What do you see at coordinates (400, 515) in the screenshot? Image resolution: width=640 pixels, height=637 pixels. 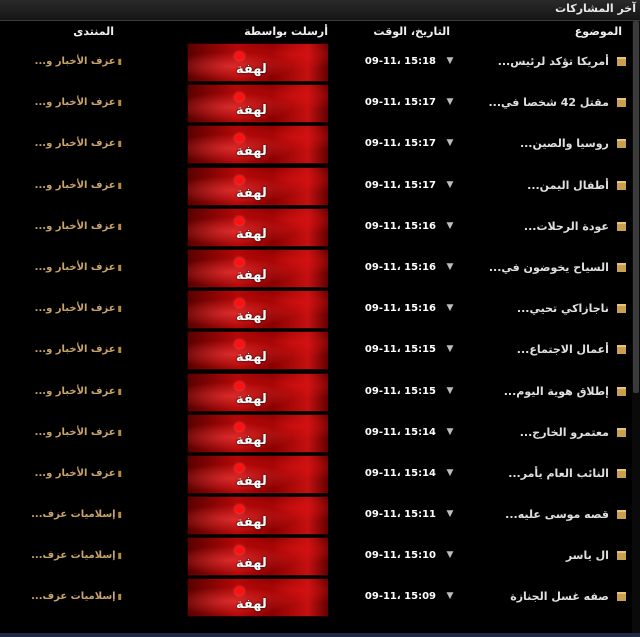 I see `post-date: 09-11، 15:11` at bounding box center [400, 515].